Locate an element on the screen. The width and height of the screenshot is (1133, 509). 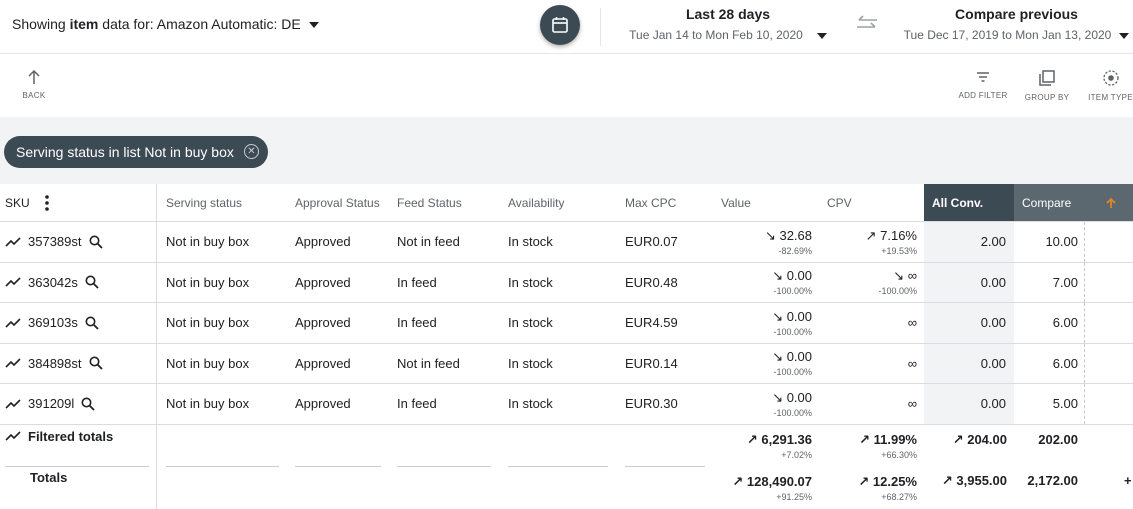
chevron-down-icon is located at coordinates (313, 25).